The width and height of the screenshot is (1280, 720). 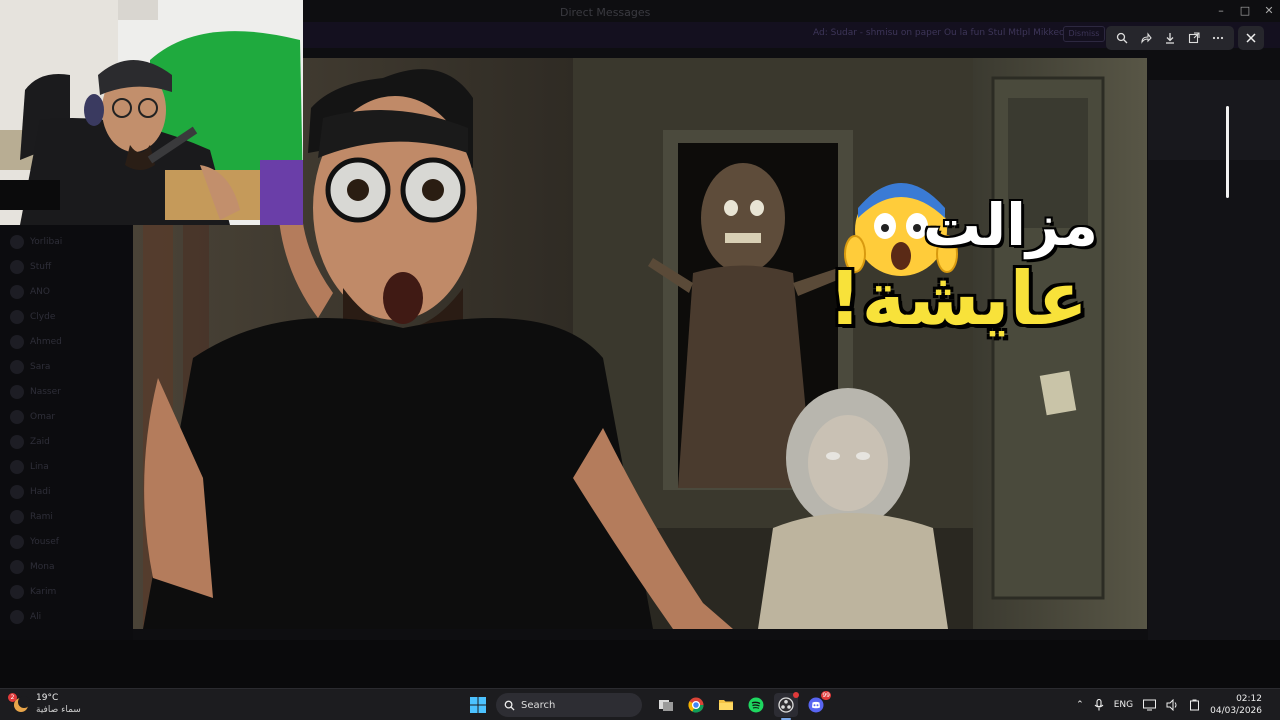 What do you see at coordinates (1172, 705) in the screenshot?
I see `volume-icon` at bounding box center [1172, 705].